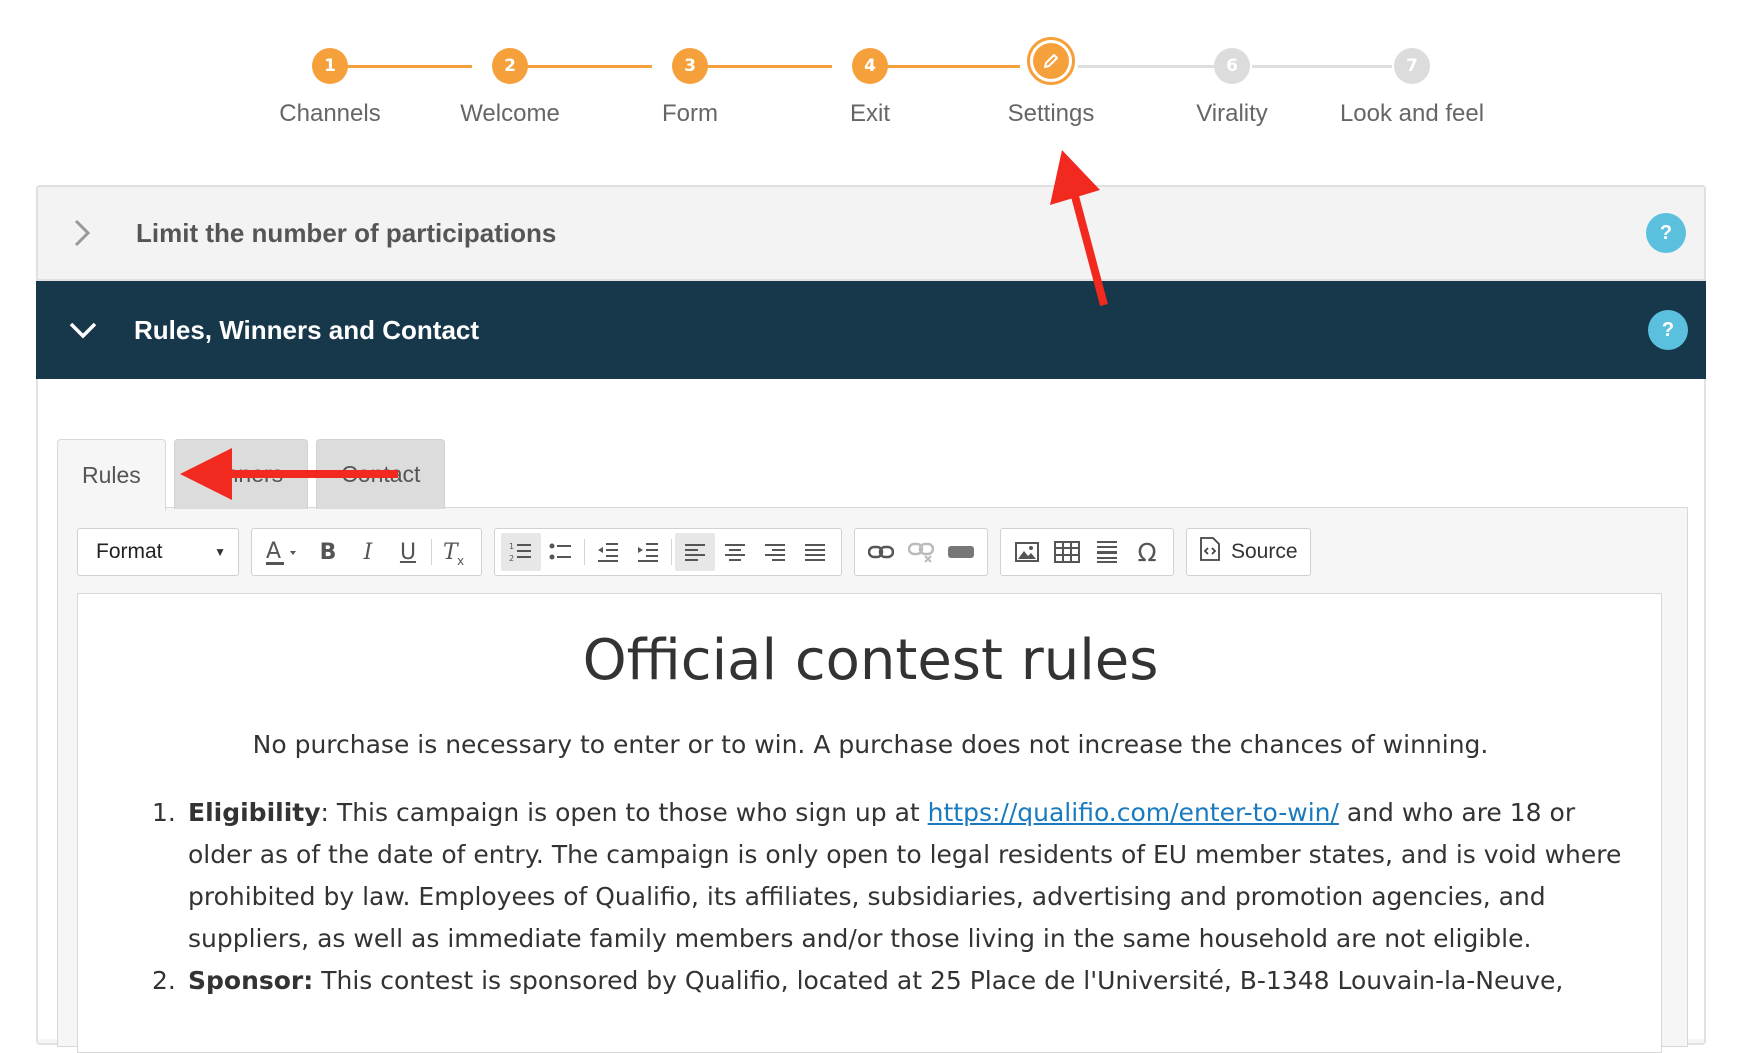 The image size is (1740, 1053). I want to click on toolbar-group-insert: Ω, so click(1087, 552).